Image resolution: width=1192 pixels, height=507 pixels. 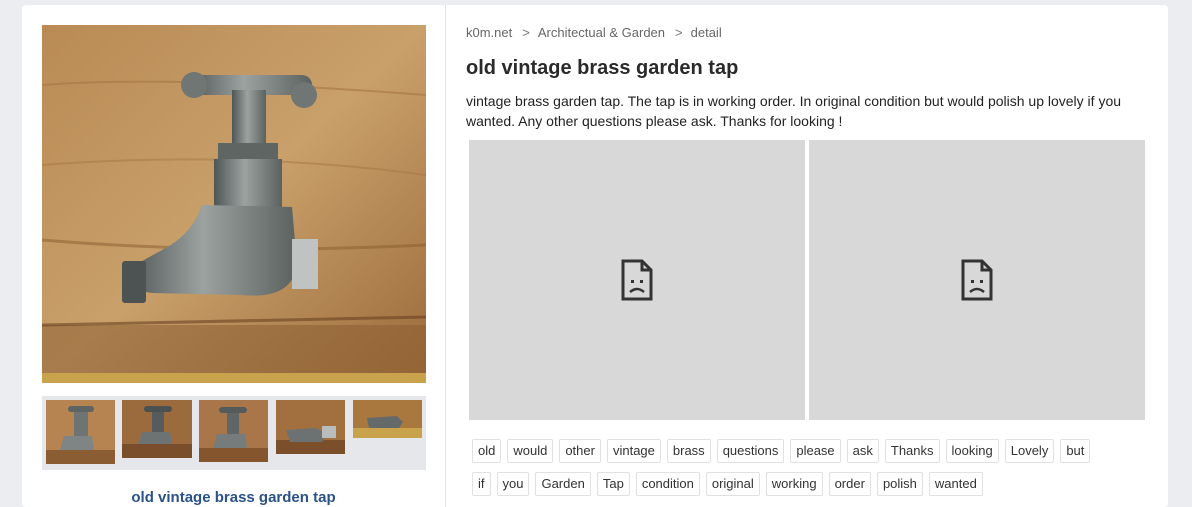 What do you see at coordinates (489, 32) in the screenshot?
I see `breadcrumb-home-link: k0m.net` at bounding box center [489, 32].